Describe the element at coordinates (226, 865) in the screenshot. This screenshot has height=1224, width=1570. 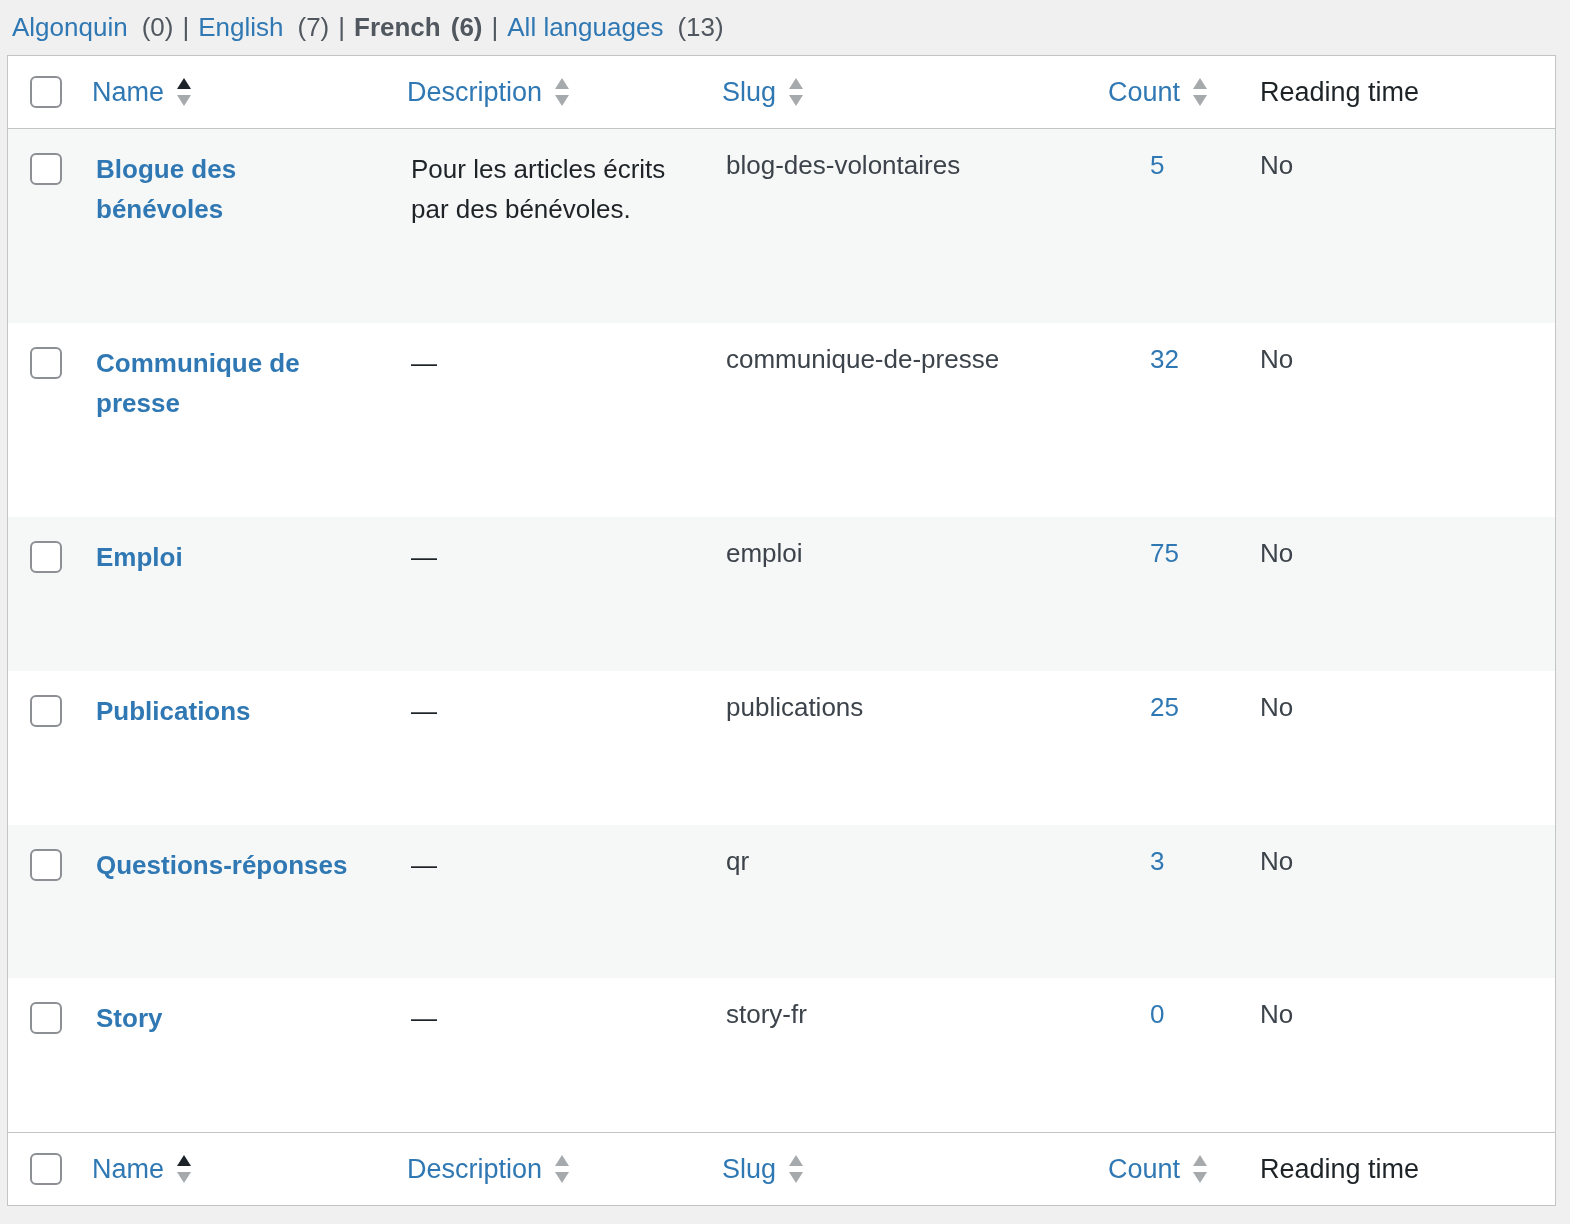
I see `term-name-link: Questions-réponses` at that location.